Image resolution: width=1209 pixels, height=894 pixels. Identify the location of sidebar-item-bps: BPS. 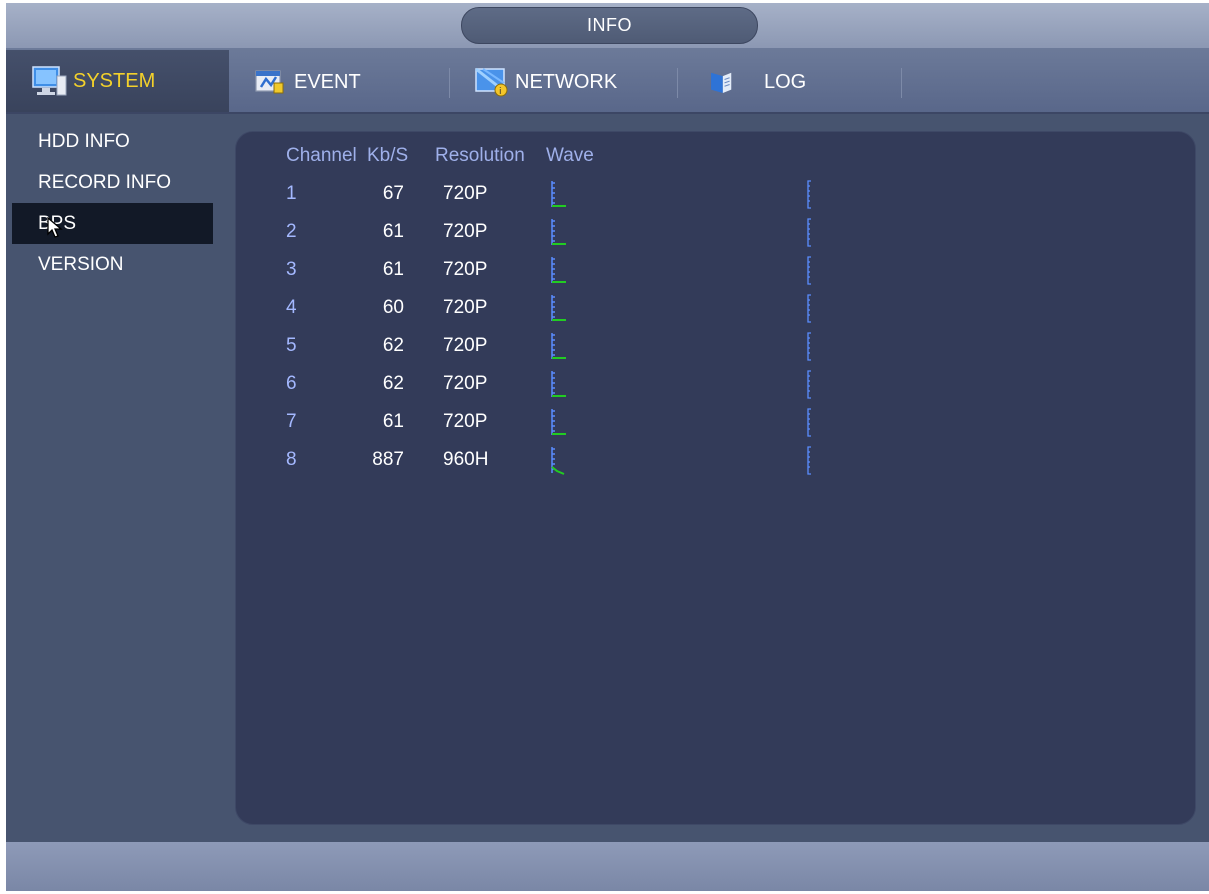
(112, 223).